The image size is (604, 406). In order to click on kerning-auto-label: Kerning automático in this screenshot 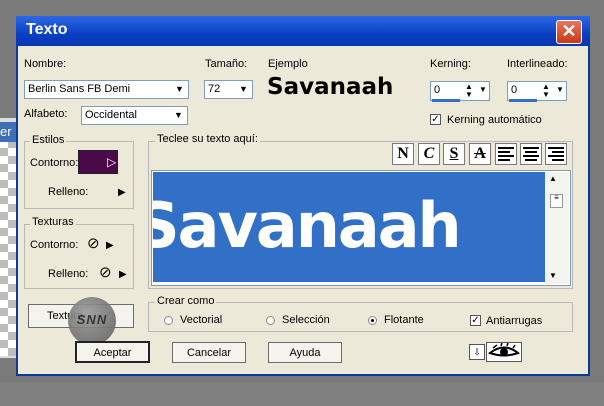, I will do `click(494, 120)`.